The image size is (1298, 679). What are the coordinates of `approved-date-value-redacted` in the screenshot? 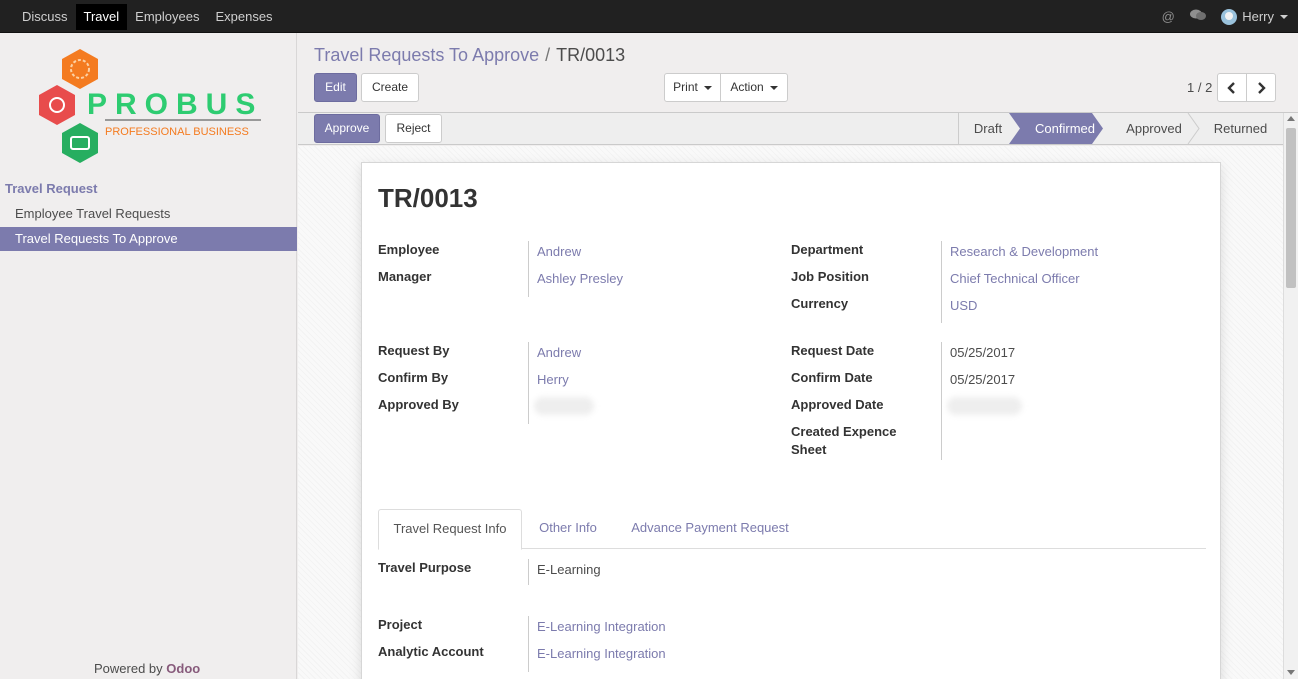 It's located at (984, 406).